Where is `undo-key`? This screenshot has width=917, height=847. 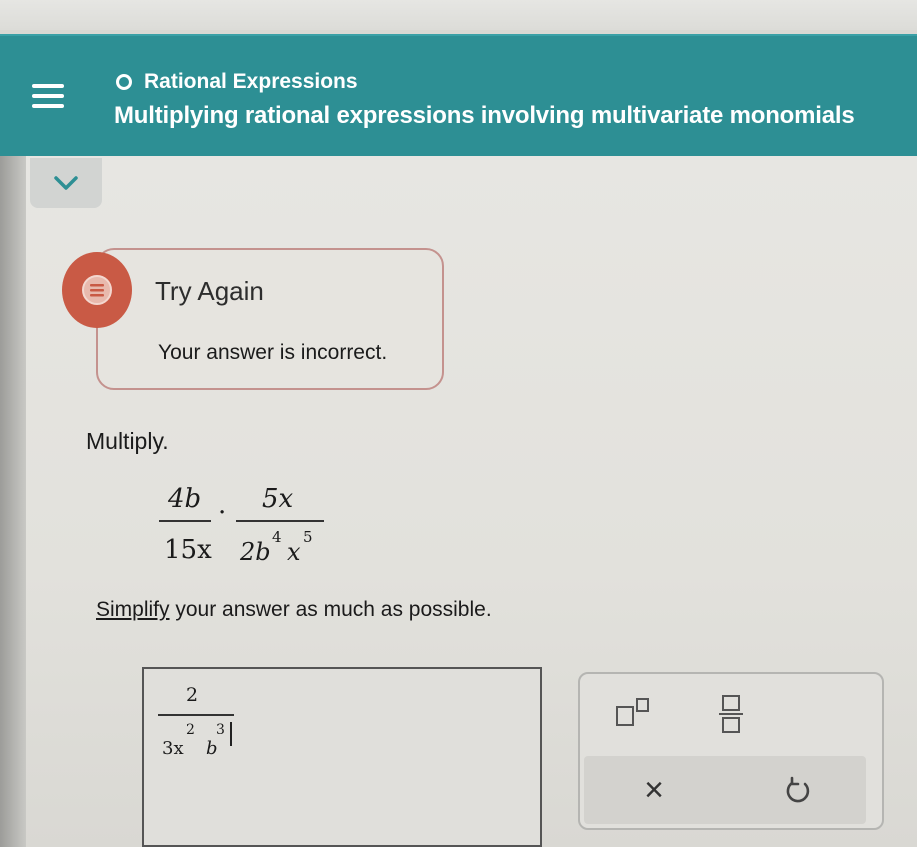 undo-key is located at coordinates (798, 790).